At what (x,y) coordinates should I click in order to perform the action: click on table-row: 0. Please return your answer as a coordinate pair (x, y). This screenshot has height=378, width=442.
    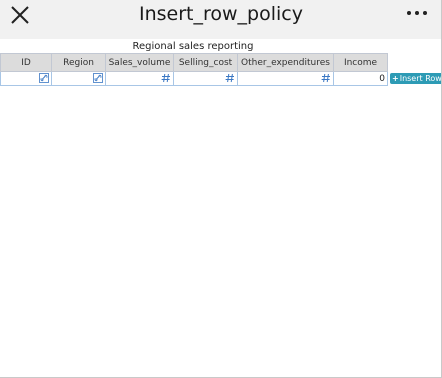
    Looking at the image, I should click on (194, 78).